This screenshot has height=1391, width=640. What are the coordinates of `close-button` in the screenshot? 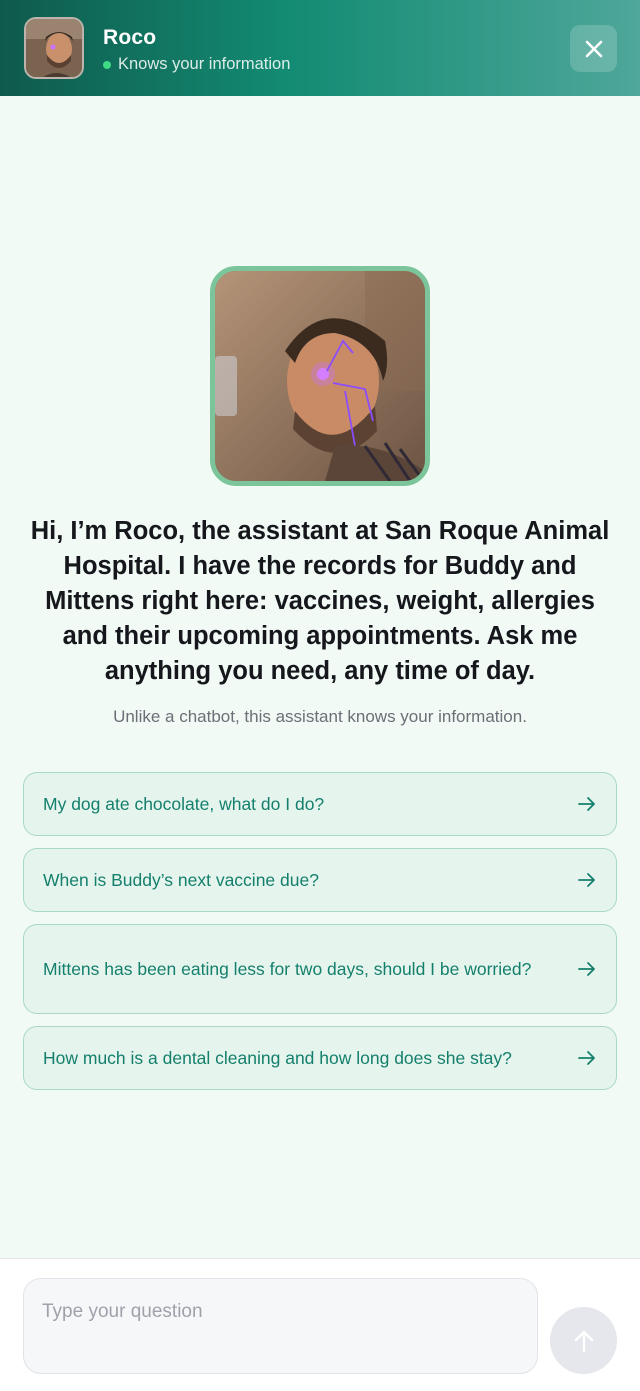 It's located at (593, 48).